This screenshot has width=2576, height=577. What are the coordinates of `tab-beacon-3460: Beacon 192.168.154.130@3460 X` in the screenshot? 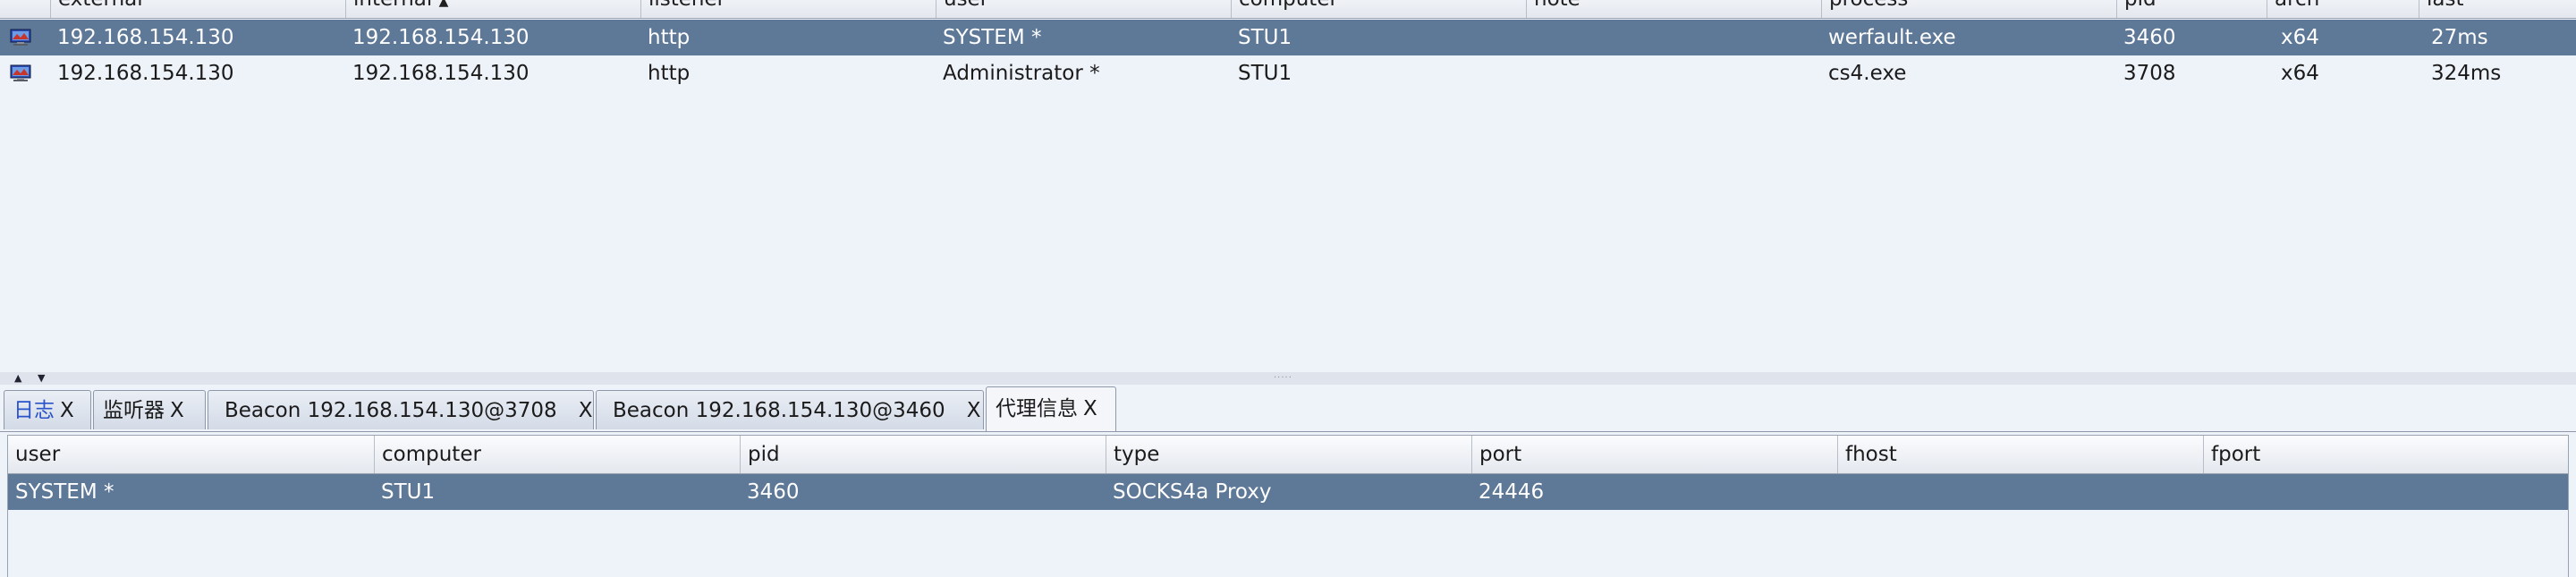 It's located at (790, 409).